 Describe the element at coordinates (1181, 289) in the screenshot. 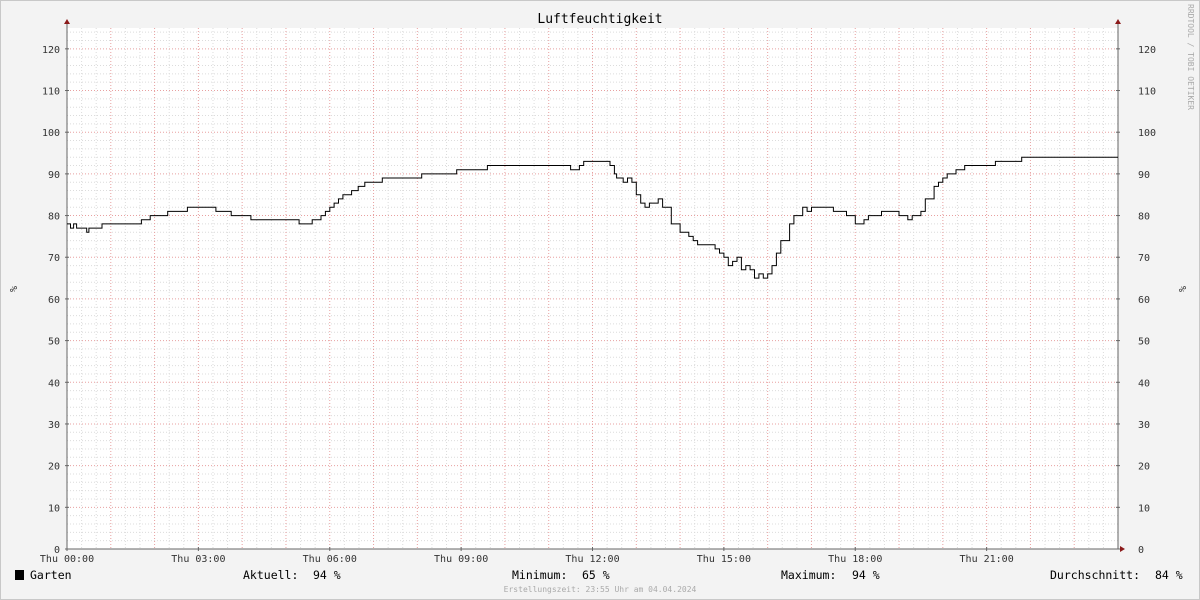

I see `y-axis-label-right: %` at that location.